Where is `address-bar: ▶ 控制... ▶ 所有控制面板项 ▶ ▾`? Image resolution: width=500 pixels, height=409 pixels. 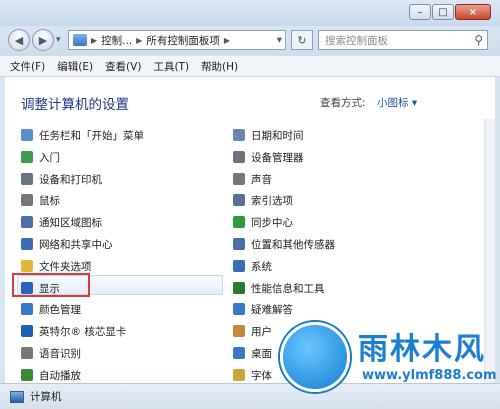 address-bar: ▶ 控制... ▶ 所有控制面板项 ▶ ▾ is located at coordinates (177, 40).